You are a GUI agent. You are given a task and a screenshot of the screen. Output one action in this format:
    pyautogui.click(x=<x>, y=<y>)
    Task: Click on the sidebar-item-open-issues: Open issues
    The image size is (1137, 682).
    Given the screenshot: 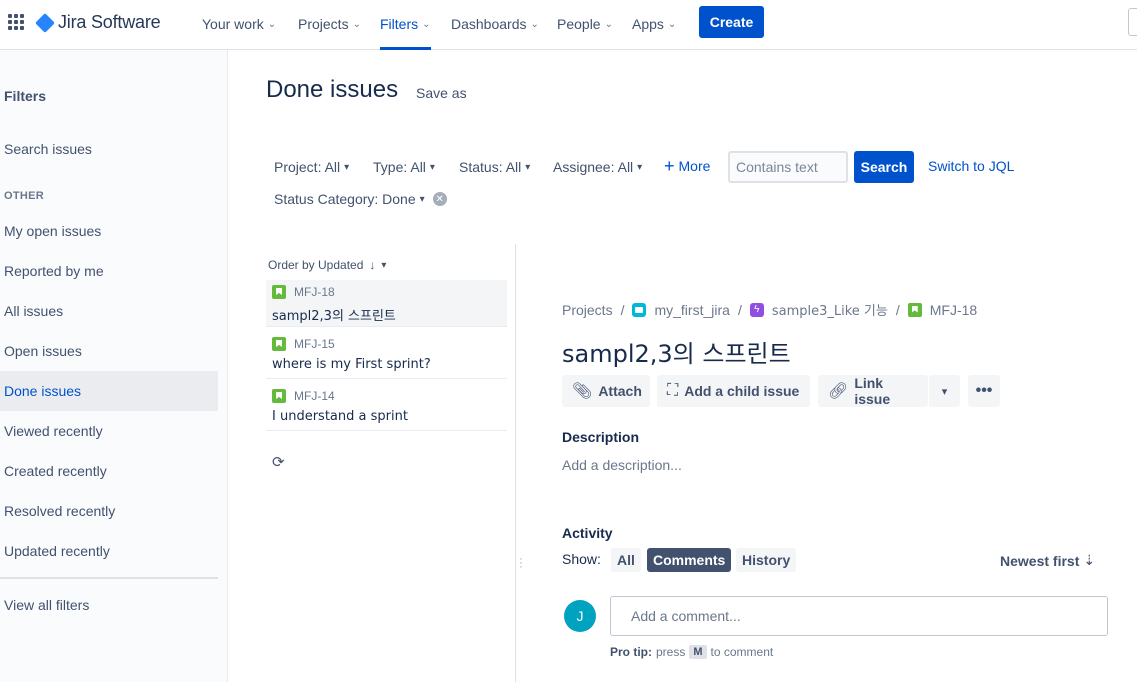 What is the action you would take?
    pyautogui.click(x=109, y=351)
    